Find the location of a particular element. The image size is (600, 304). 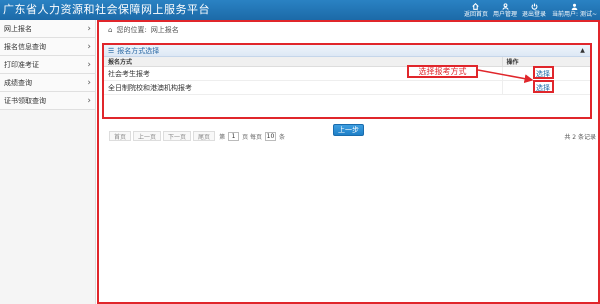

first-page-button: 首页 is located at coordinates (120, 136).